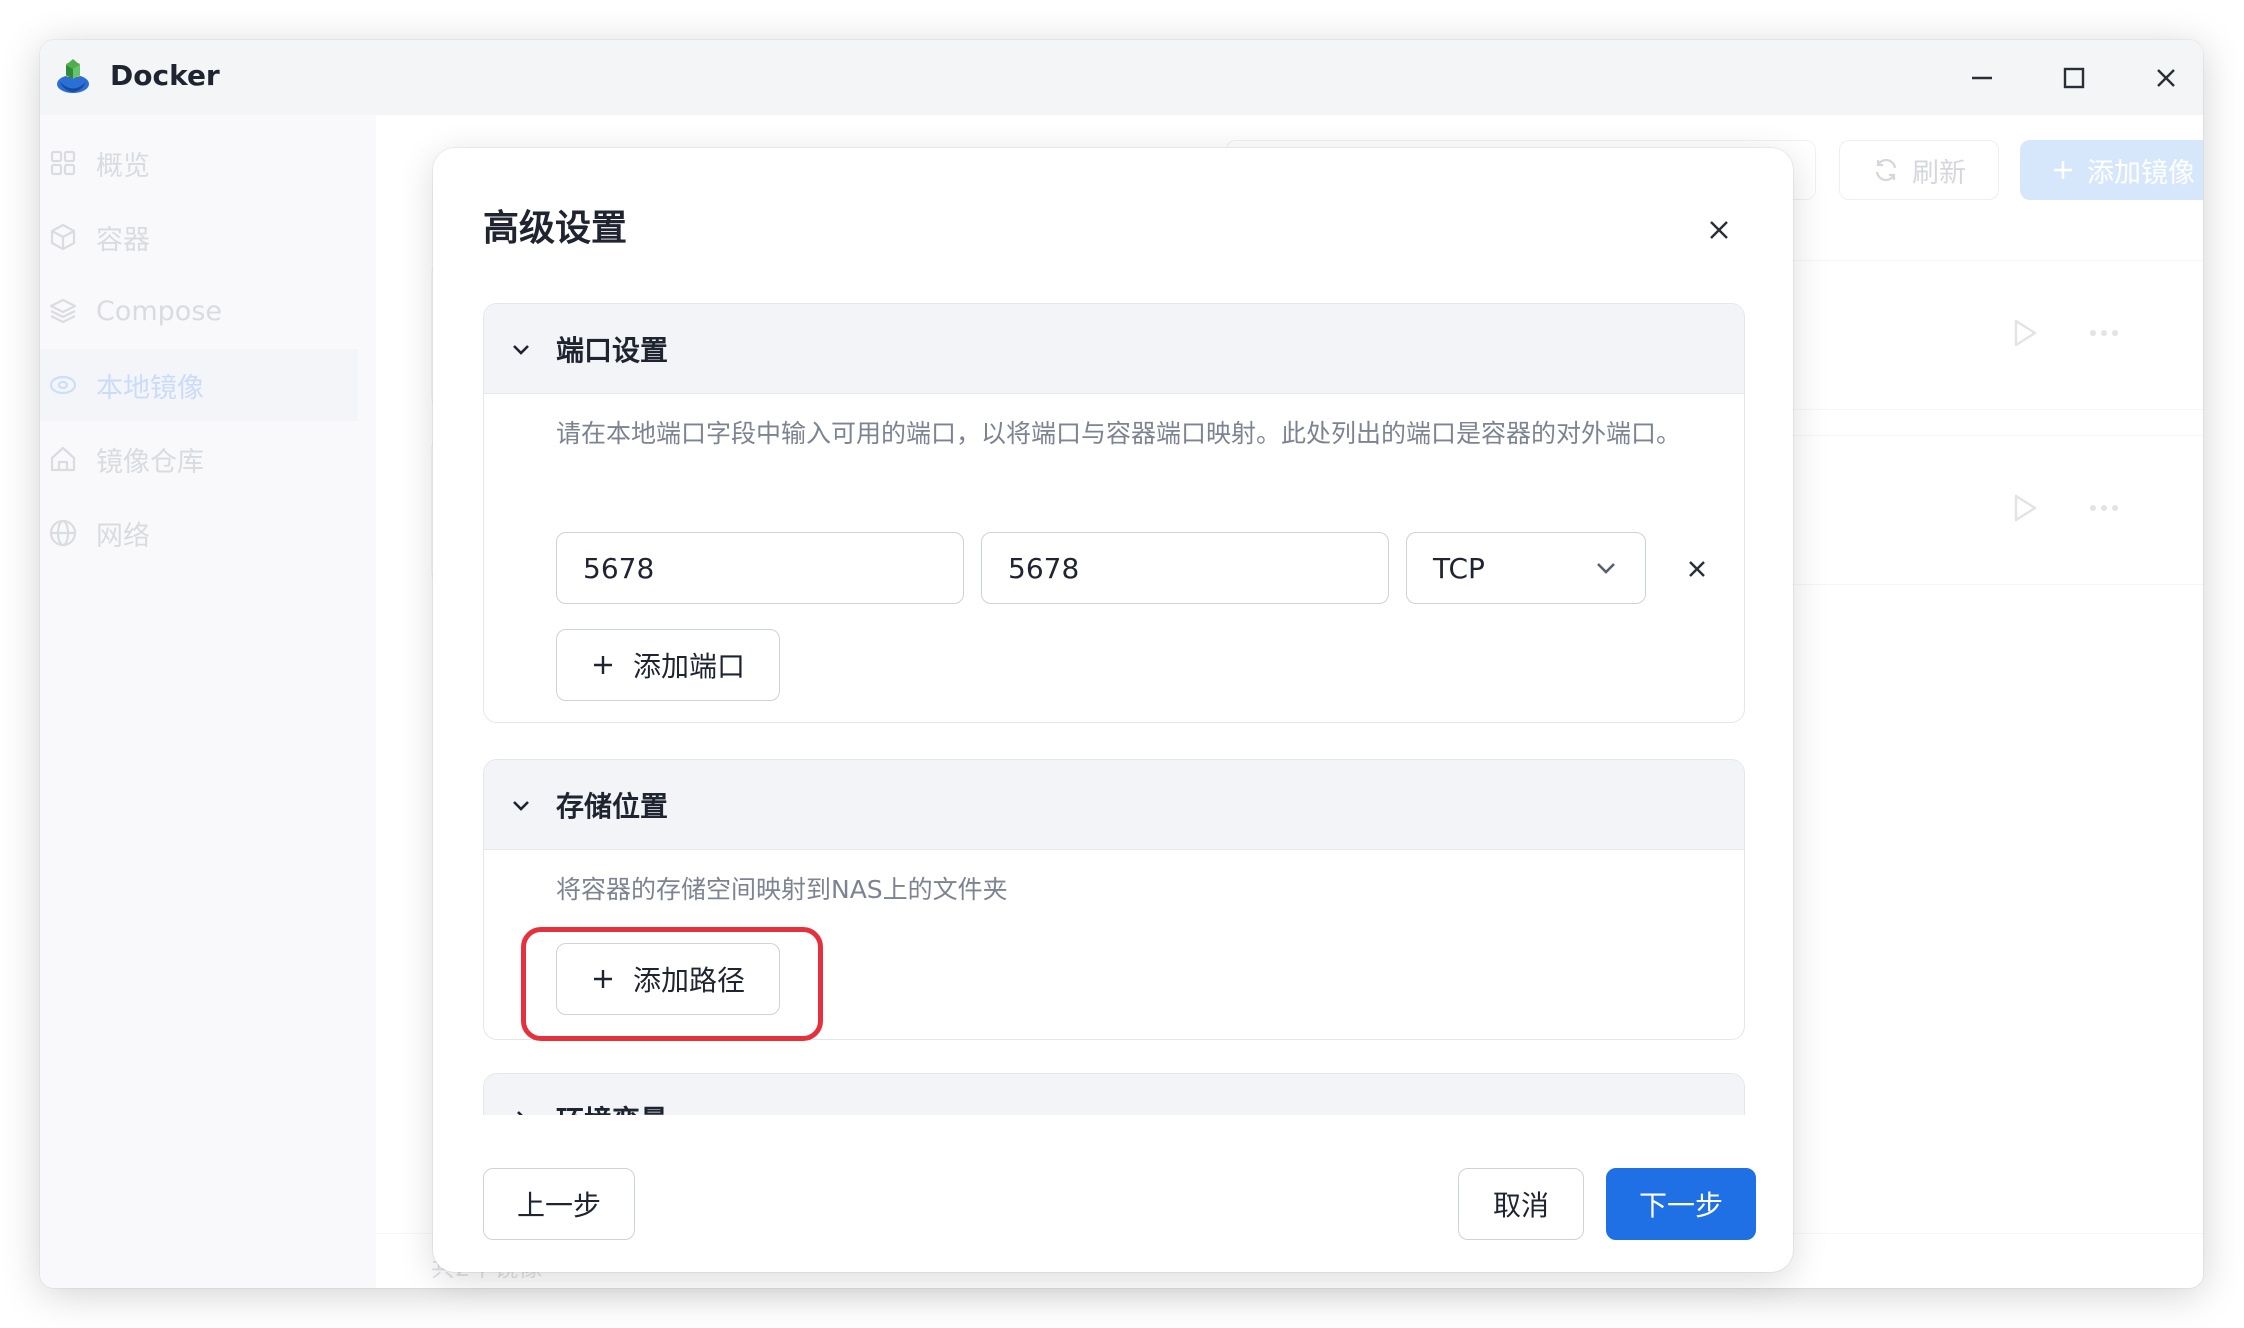  What do you see at coordinates (521, 1109) in the screenshot?
I see `chevron-right-icon` at bounding box center [521, 1109].